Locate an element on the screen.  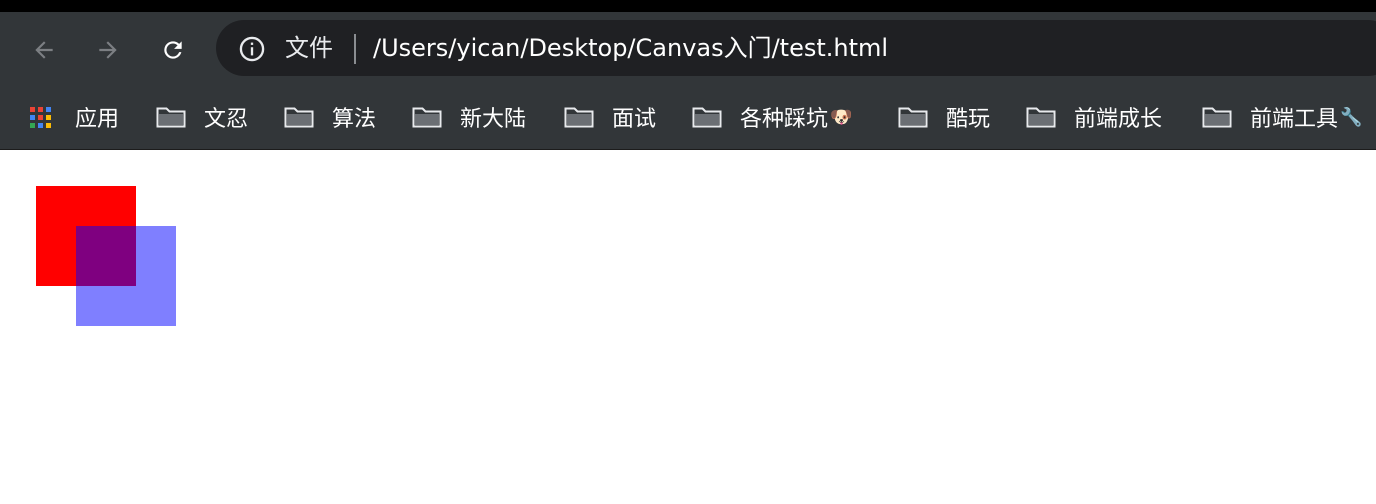
bookmark-label: 新大陆 is located at coordinates (493, 119).